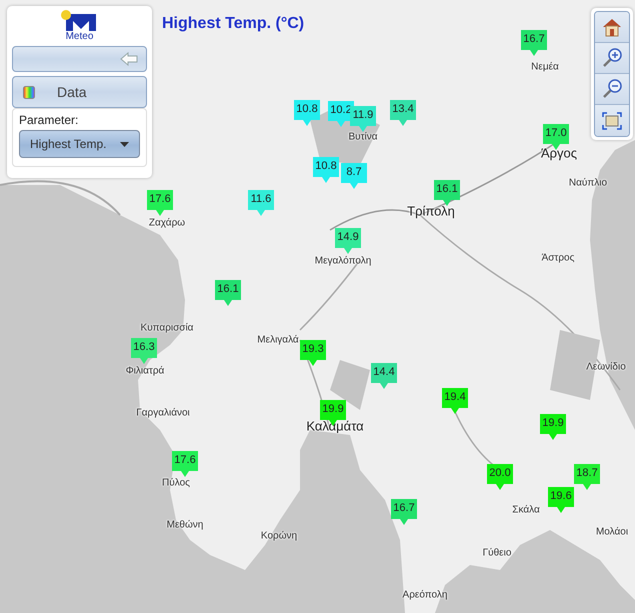 This screenshot has width=635, height=613. Describe the element at coordinates (29, 92) in the screenshot. I see `palette-icon` at that location.